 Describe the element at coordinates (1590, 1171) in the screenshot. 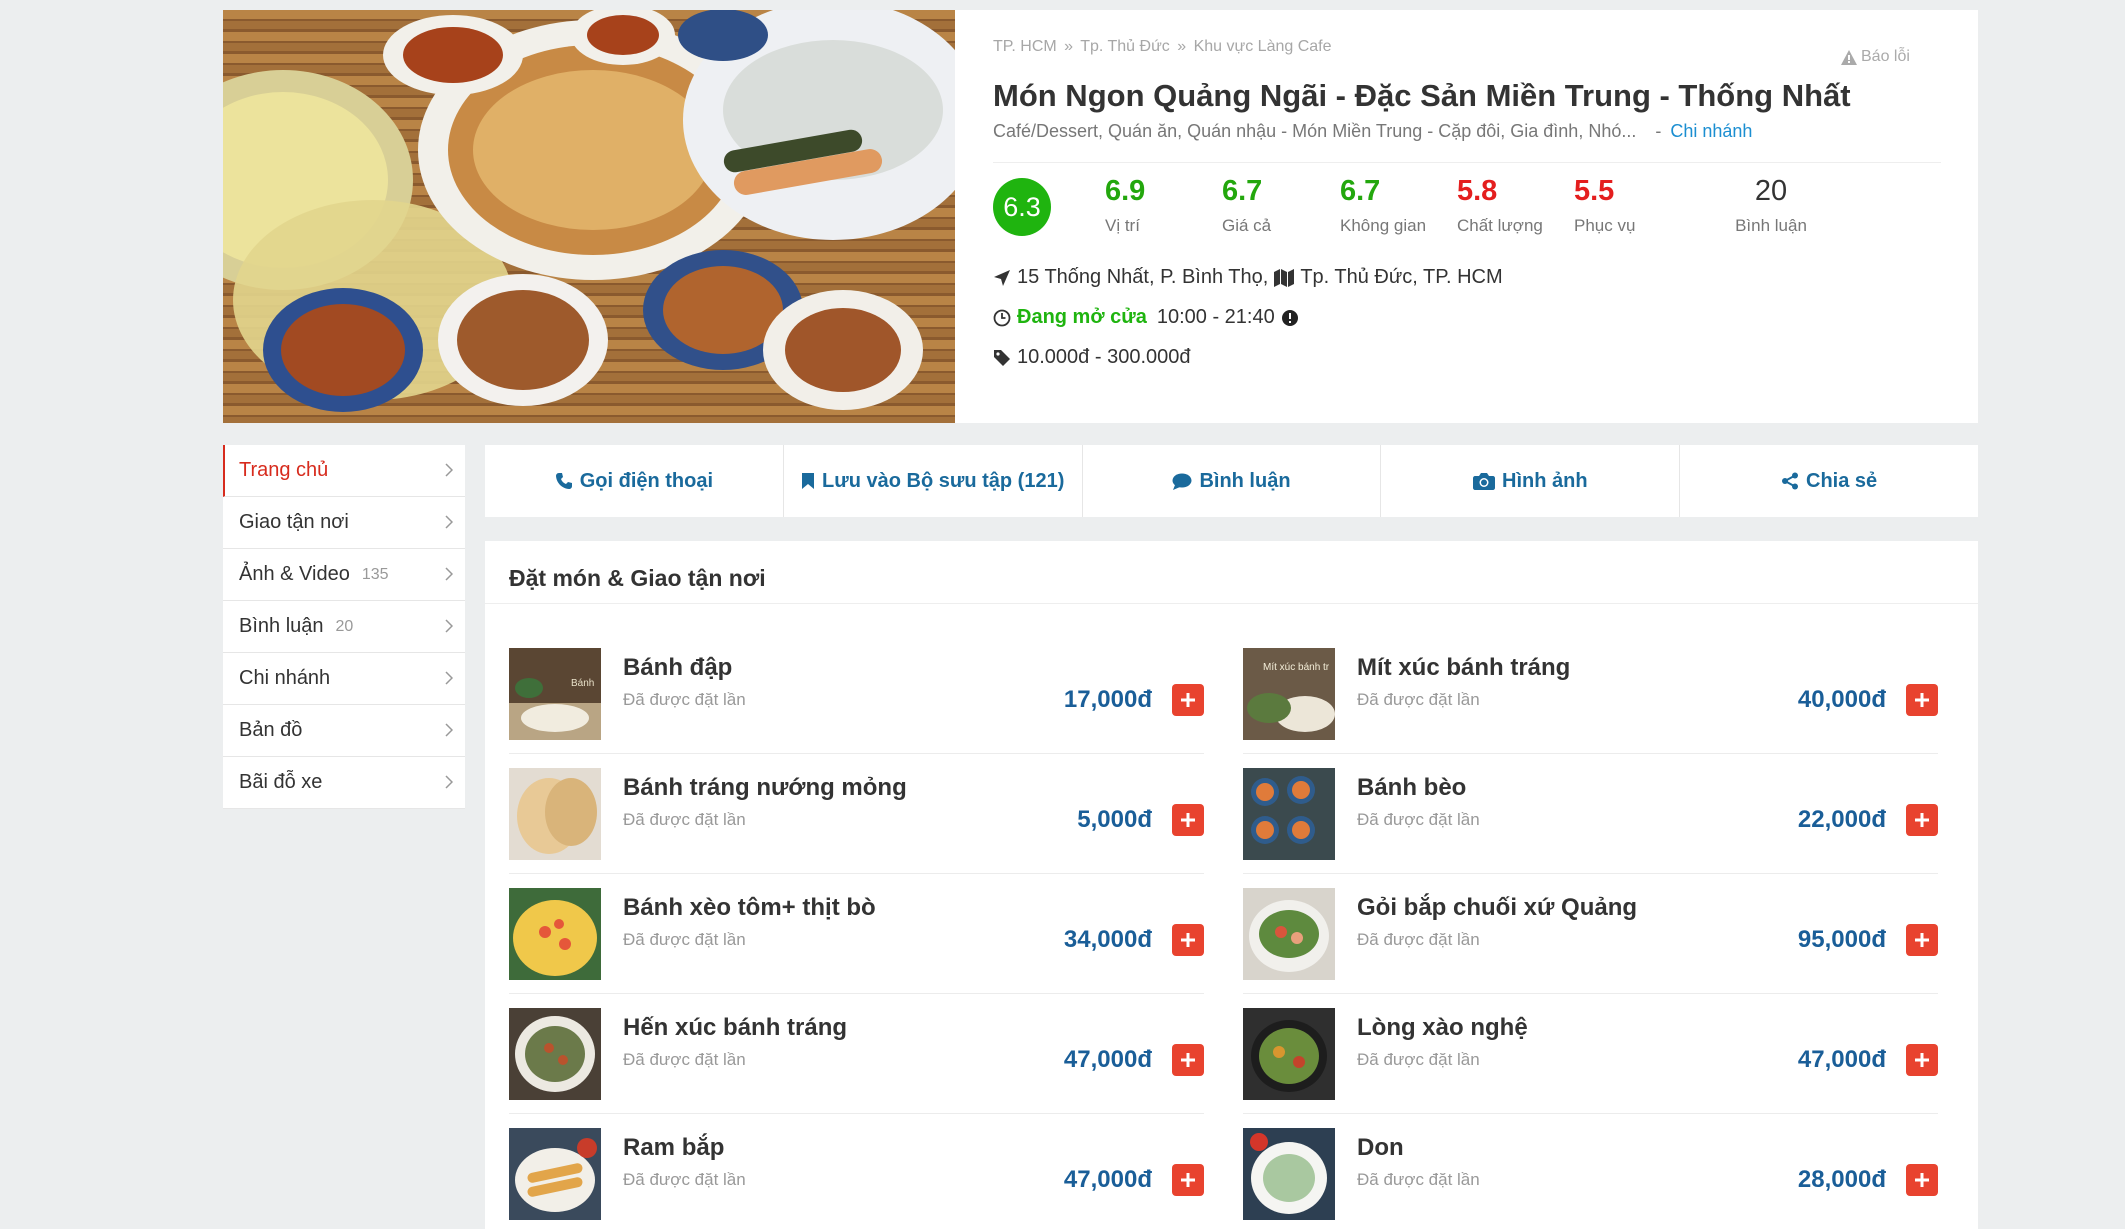

I see `menu-item: Don Đã được đặt lần 28,000đ` at that location.